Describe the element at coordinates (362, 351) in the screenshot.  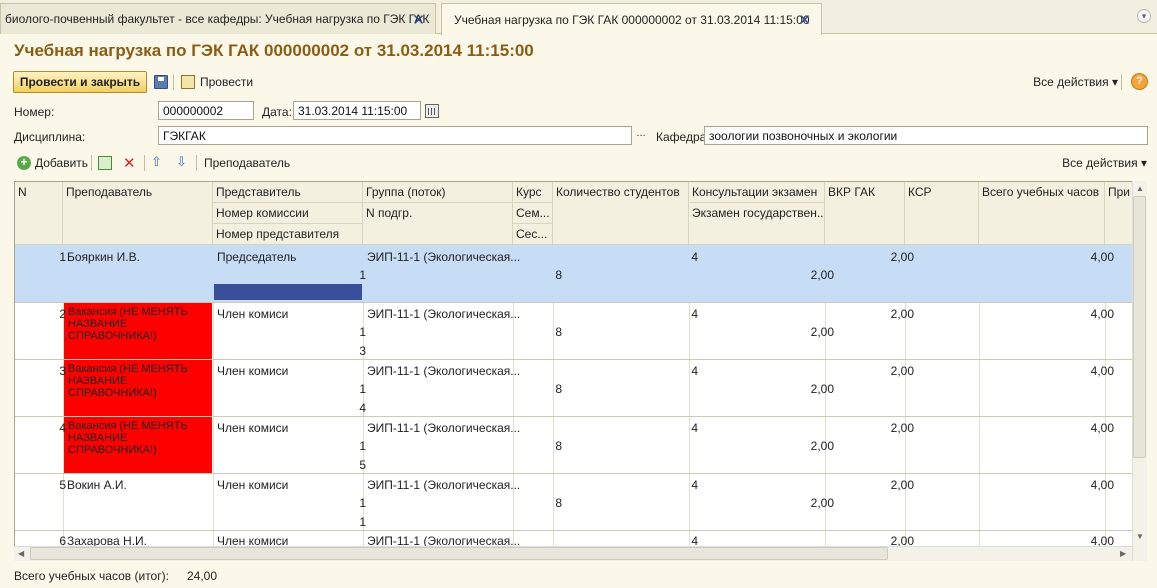
I see `rep-number-cell: 3` at that location.